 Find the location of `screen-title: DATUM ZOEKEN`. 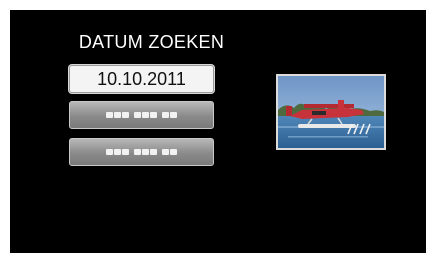

screen-title: DATUM ZOEKEN is located at coordinates (151, 42).